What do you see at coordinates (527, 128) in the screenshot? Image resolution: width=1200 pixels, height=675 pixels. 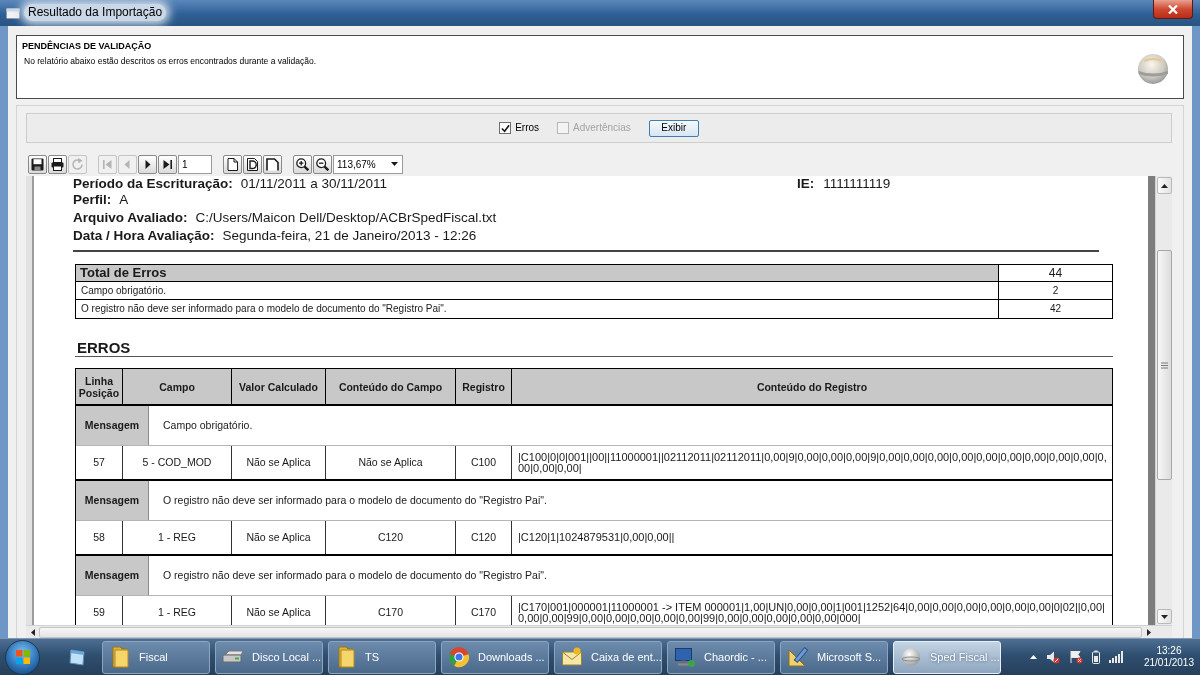 I see `checkbox-label: Erros` at bounding box center [527, 128].